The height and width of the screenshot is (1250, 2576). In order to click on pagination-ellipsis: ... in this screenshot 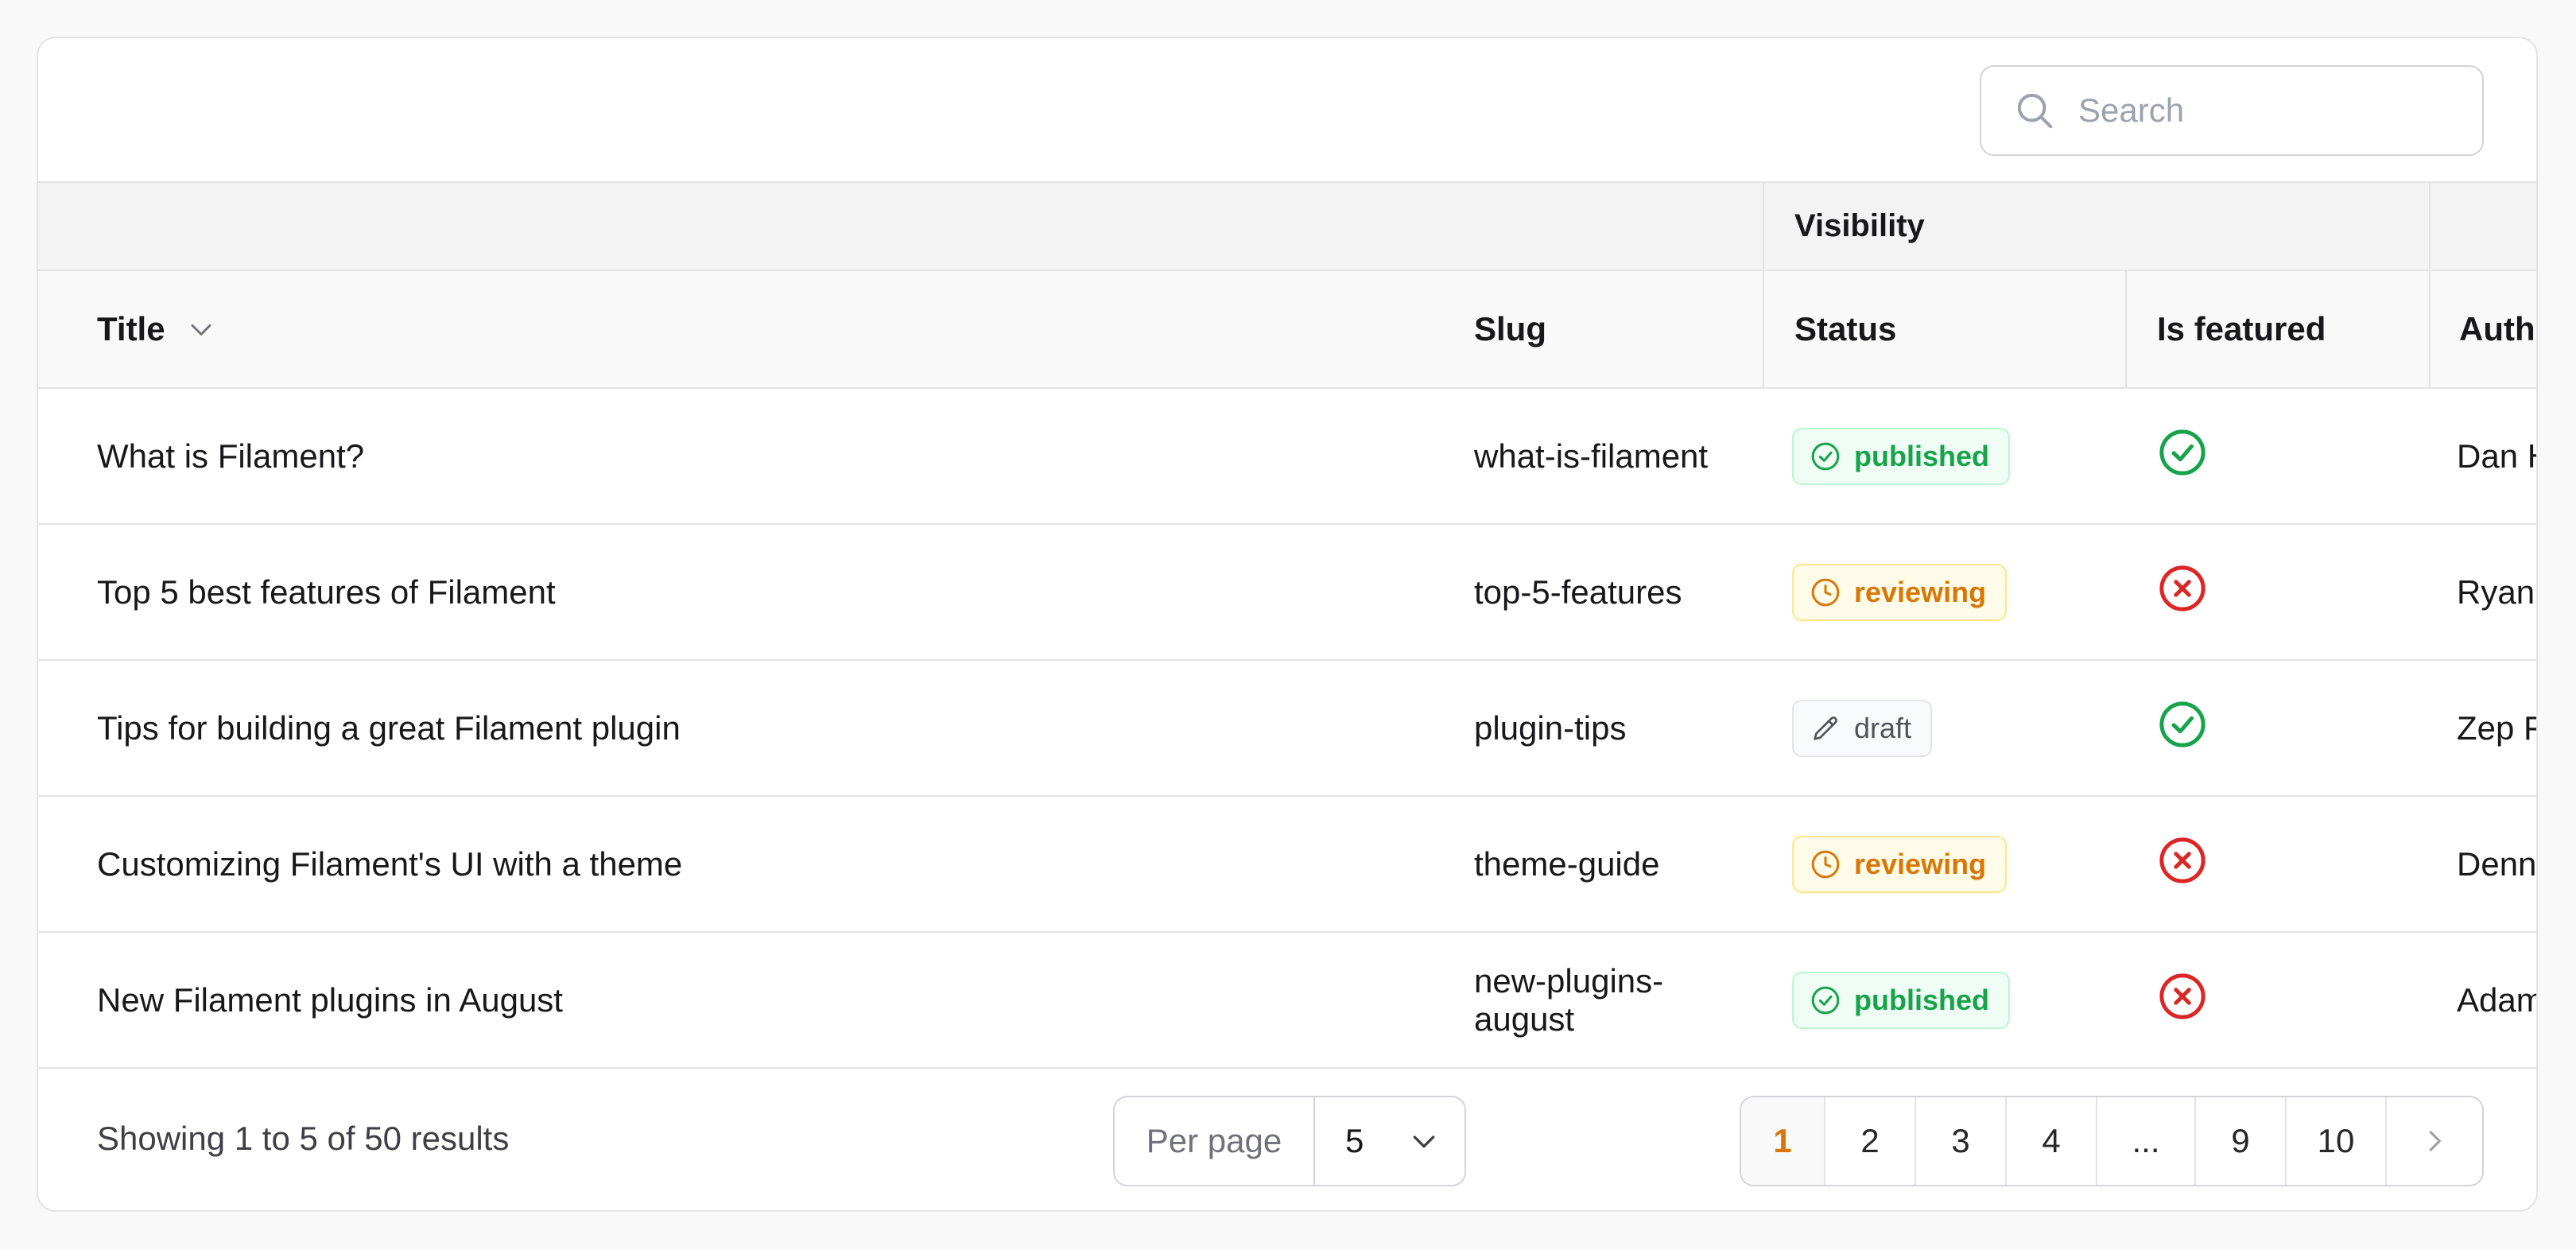, I will do `click(2147, 1141)`.